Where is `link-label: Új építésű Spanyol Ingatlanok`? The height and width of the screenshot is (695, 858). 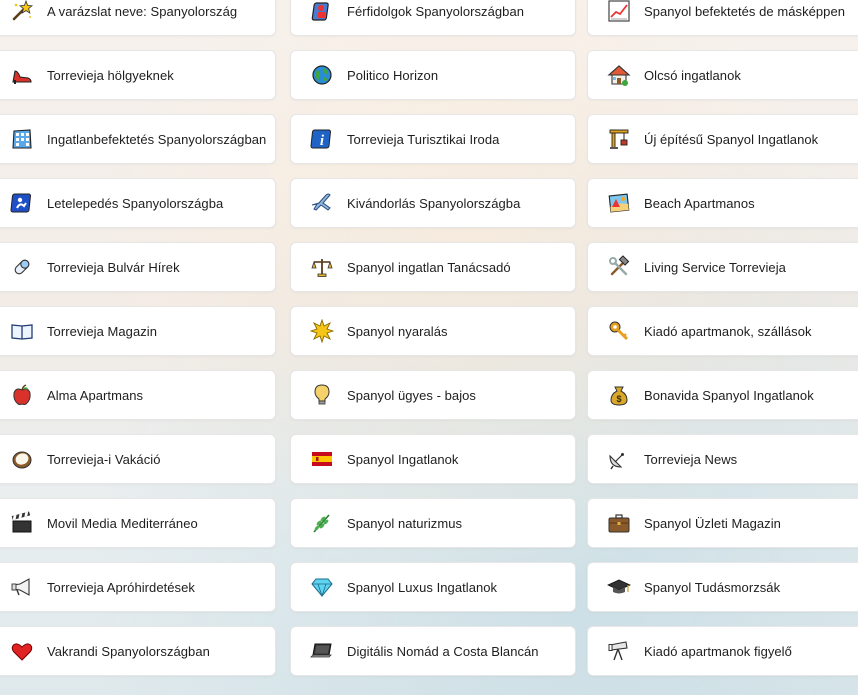 link-label: Új építésű Spanyol Ingatlanok is located at coordinates (731, 139).